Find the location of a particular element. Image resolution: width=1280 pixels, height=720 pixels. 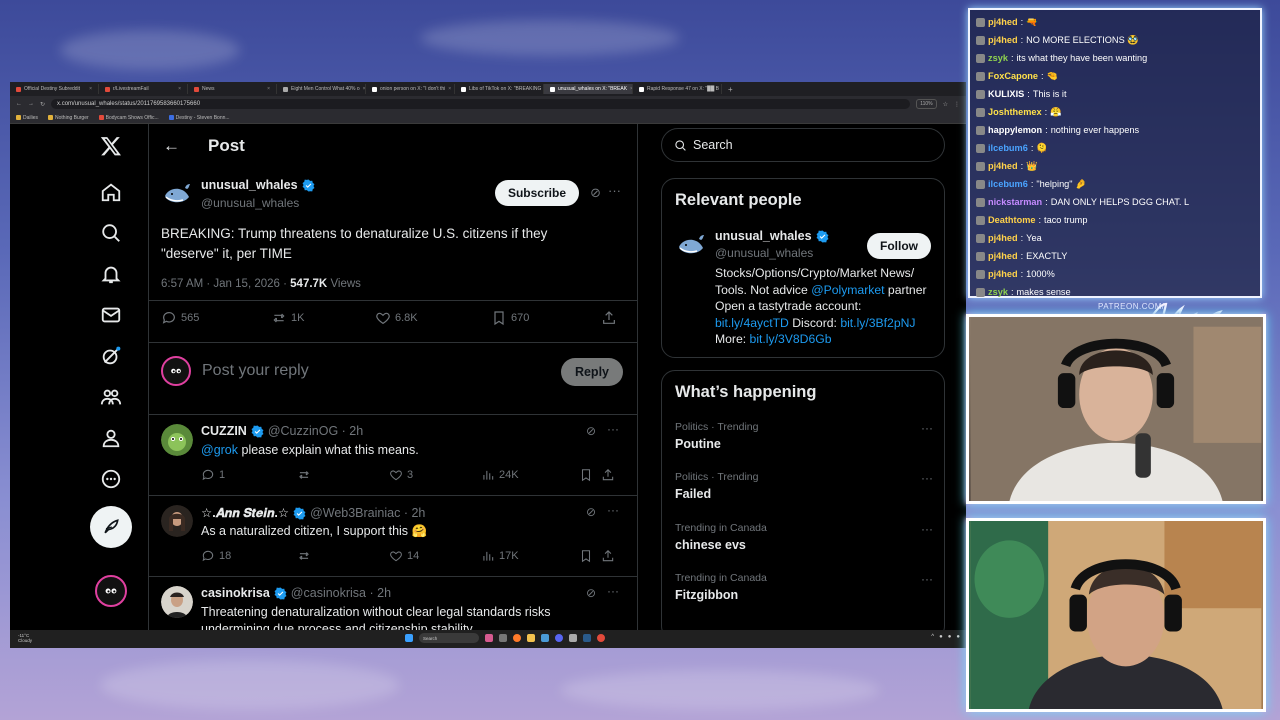

trend-item: Trending in Canada chinese evs ··· is located at coordinates (804, 545).